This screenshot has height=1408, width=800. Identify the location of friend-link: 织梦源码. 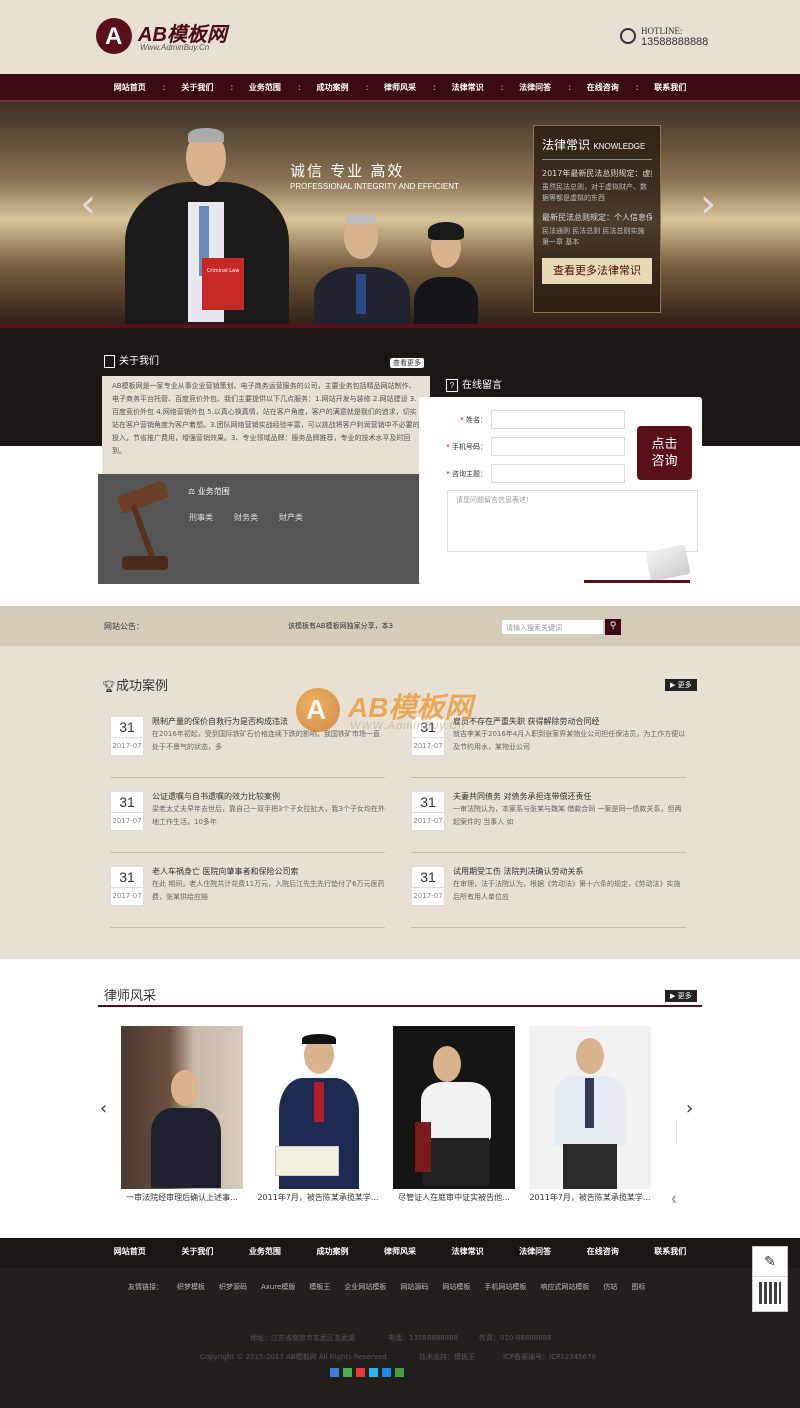
(233, 1287).